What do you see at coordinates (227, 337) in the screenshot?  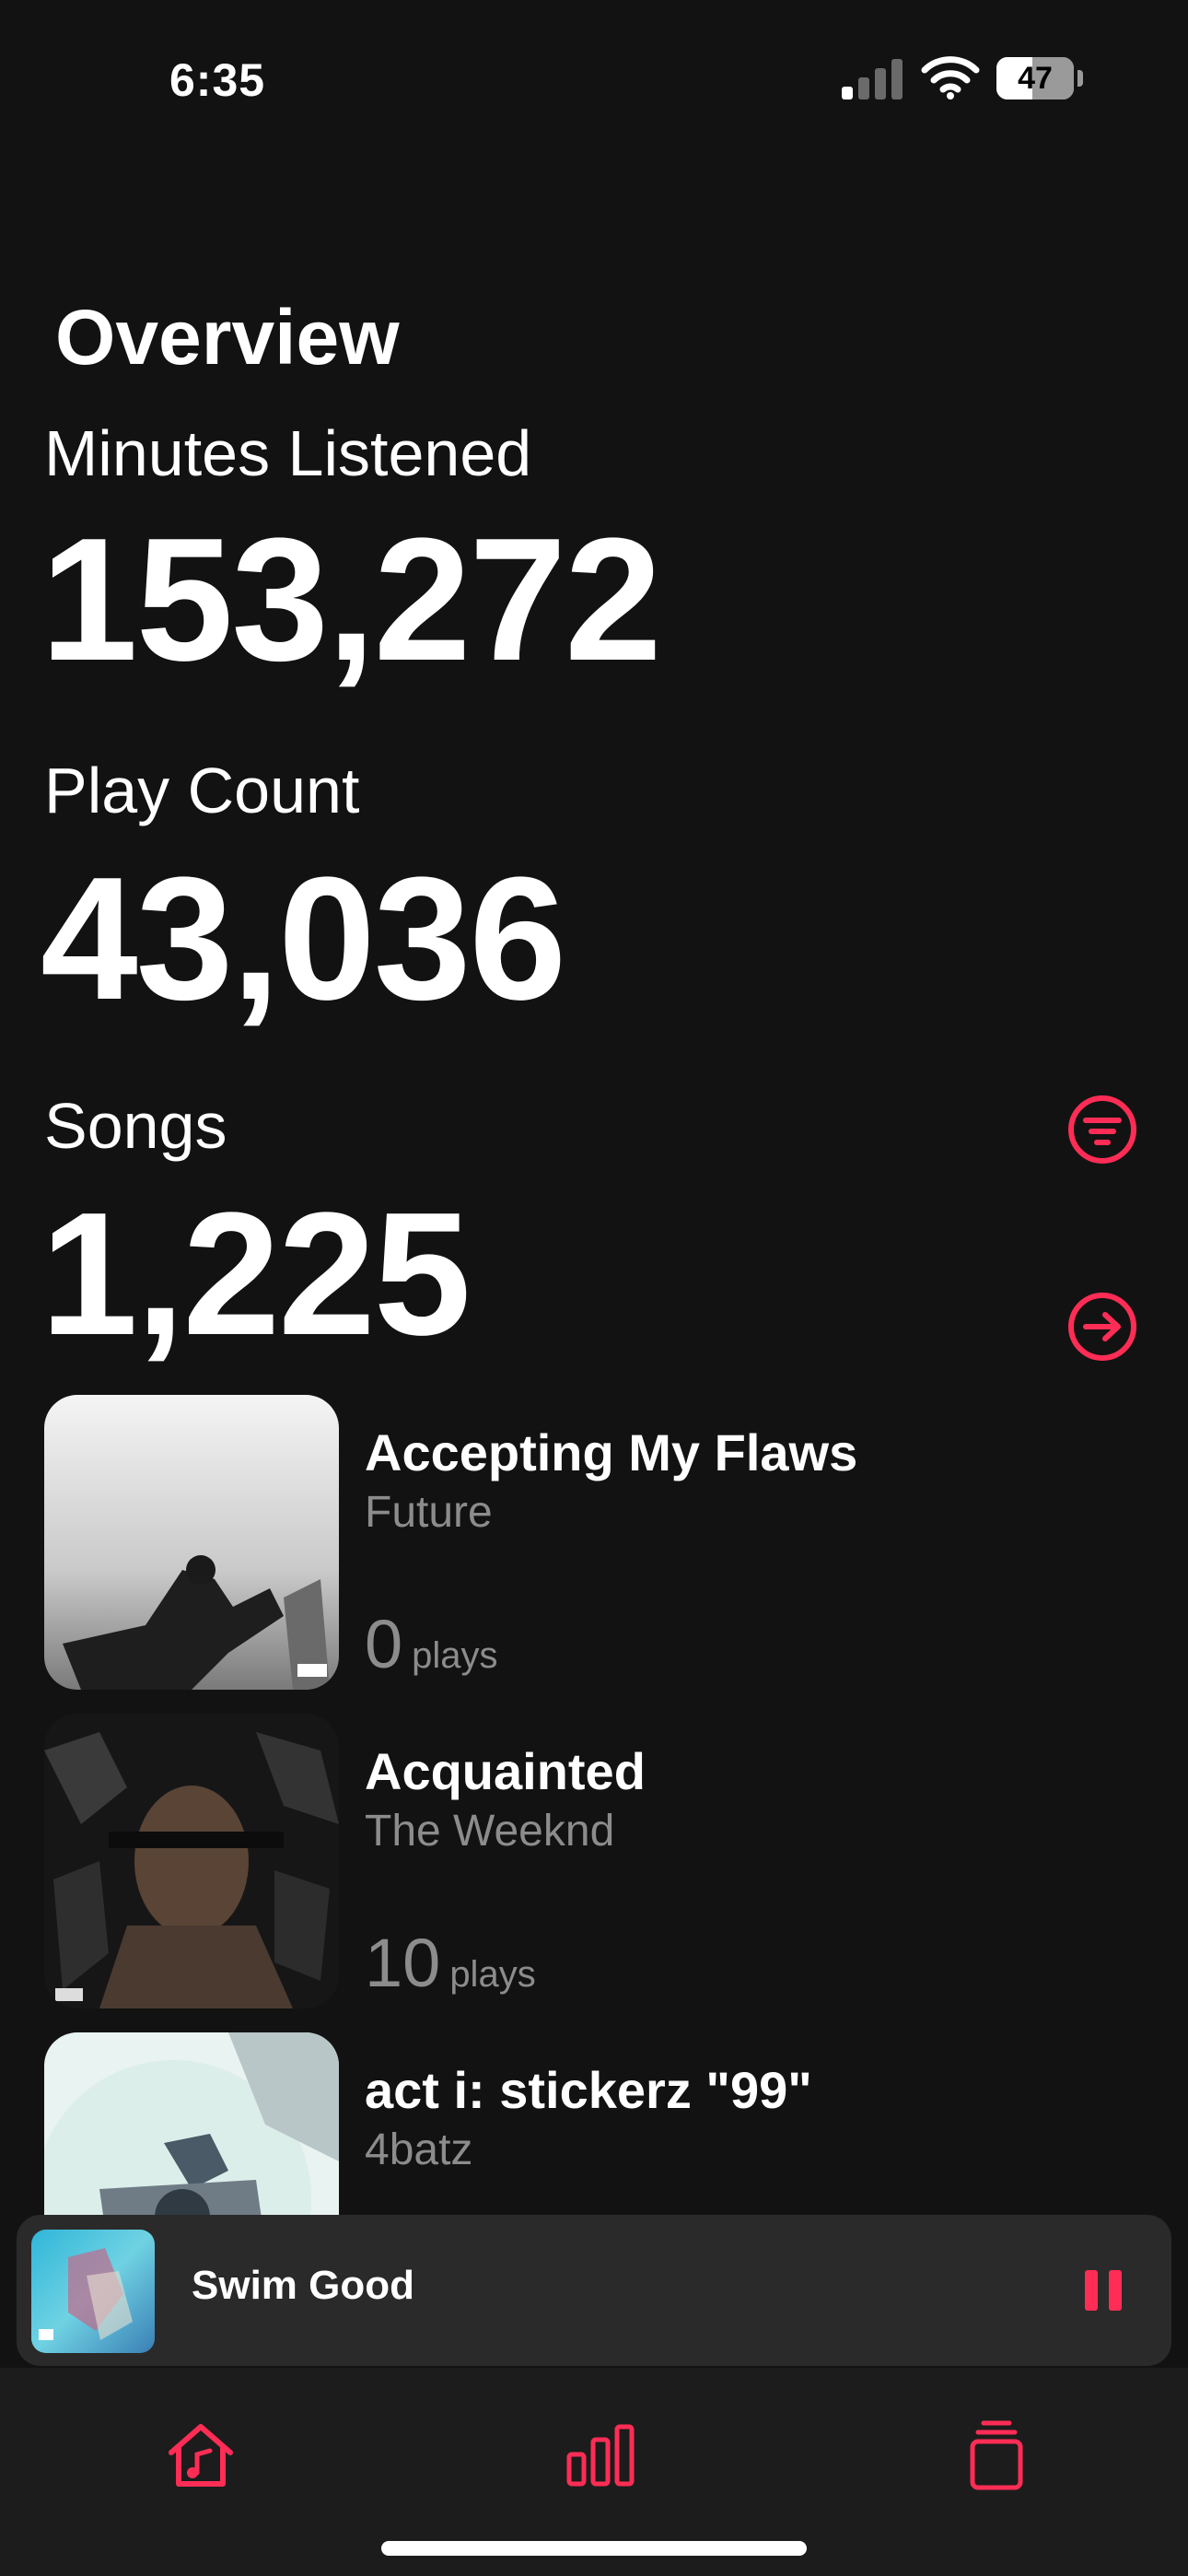 I see `page-title: Overview` at bounding box center [227, 337].